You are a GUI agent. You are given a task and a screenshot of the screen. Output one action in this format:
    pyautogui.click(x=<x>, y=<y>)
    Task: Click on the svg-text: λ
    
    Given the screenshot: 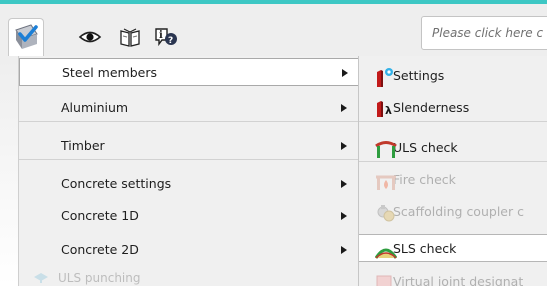 What is the action you would take?
    pyautogui.click(x=388, y=110)
    